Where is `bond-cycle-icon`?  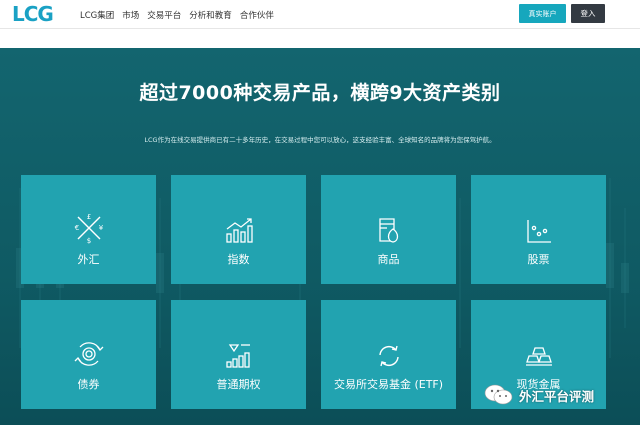 bond-cycle-icon is located at coordinates (88, 354).